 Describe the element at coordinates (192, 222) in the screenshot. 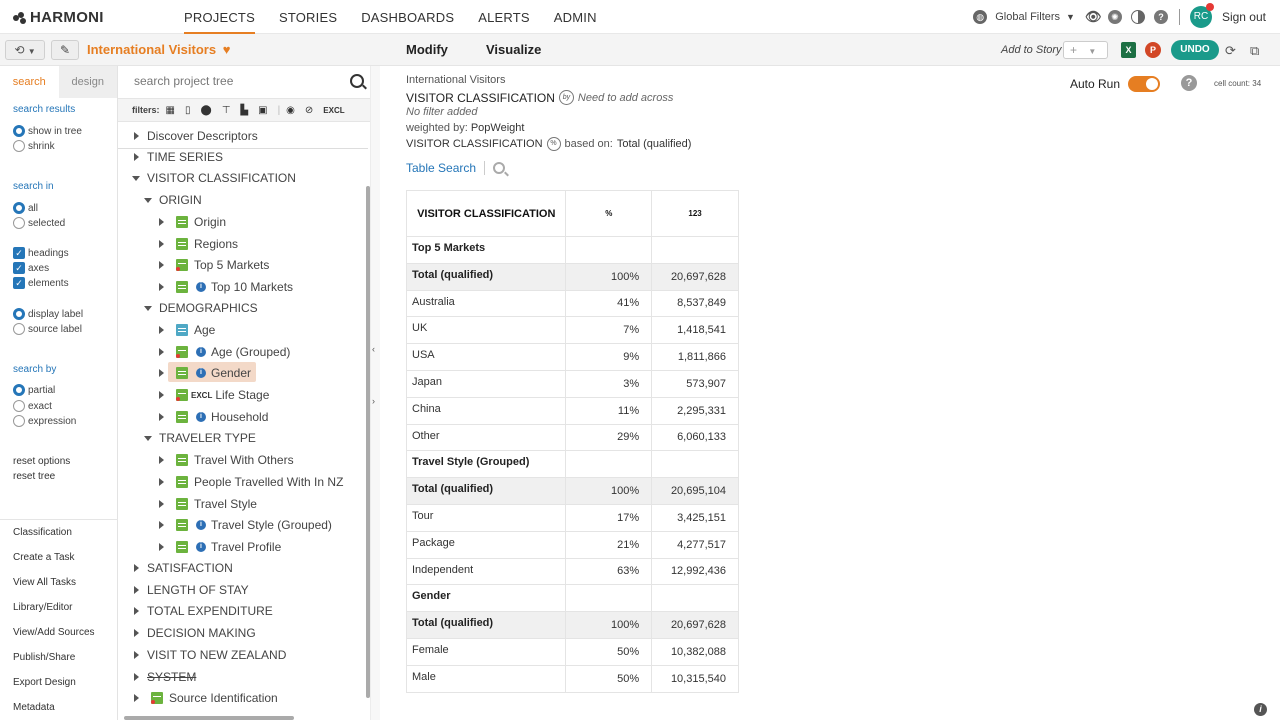

I see `tree-item-origin: Origin` at that location.